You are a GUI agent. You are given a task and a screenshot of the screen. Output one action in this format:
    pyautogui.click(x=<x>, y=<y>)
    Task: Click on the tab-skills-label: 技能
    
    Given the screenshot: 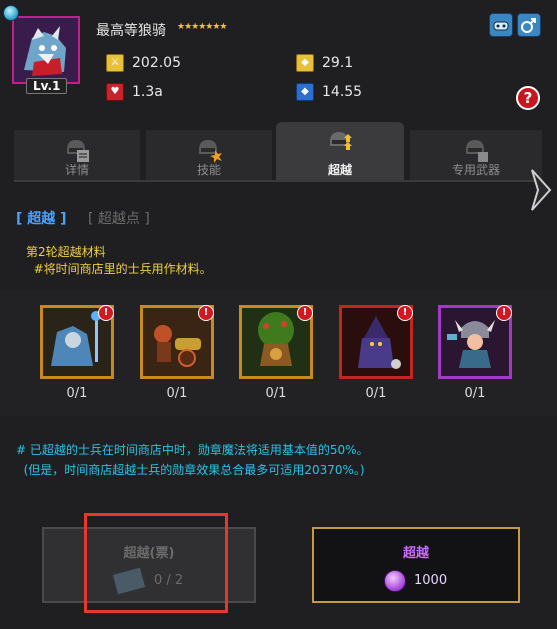 What is the action you would take?
    pyautogui.click(x=208, y=170)
    